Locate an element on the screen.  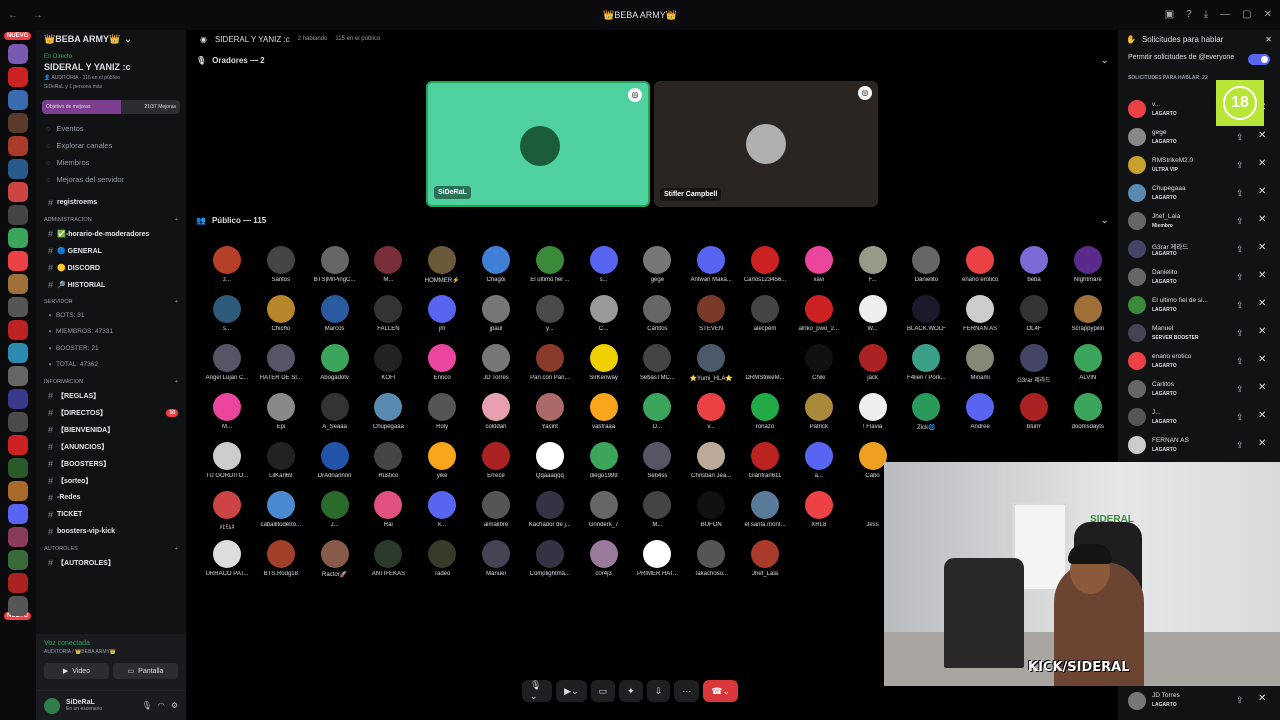
share-screen-button: ▭ is located at coordinates (603, 691).